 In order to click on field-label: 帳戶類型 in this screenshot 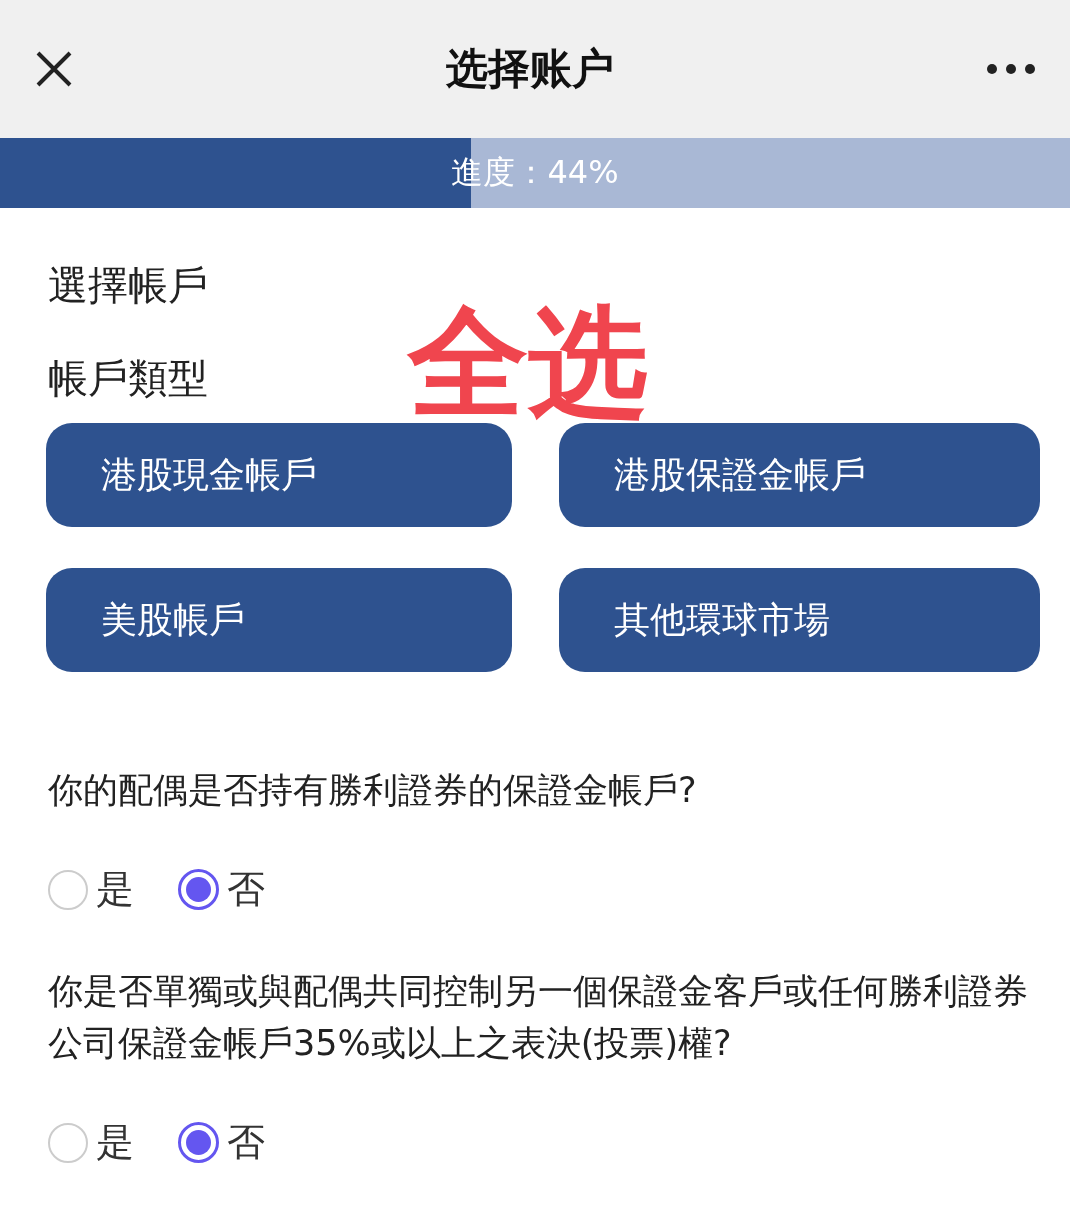, I will do `click(128, 378)`.